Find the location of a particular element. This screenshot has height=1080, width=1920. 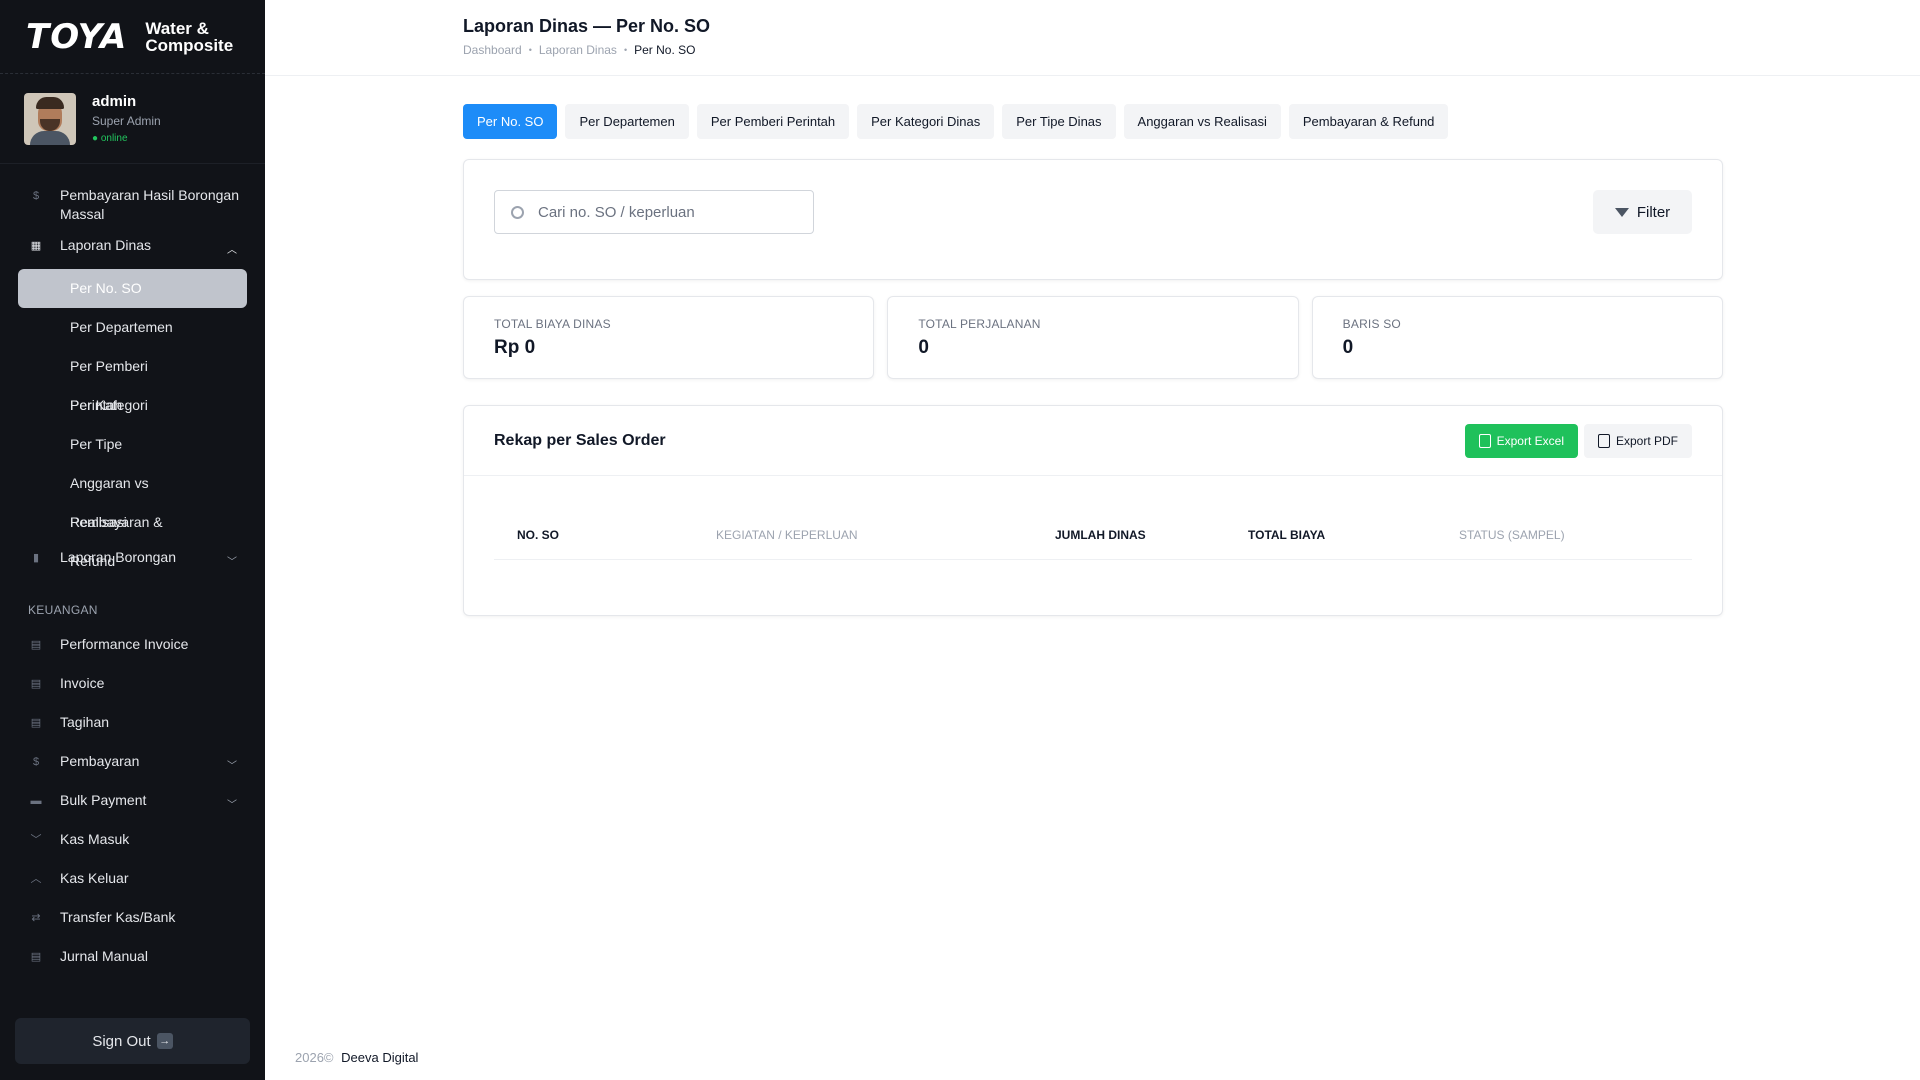

tab-per-kategori-dinas: Per Kategori Dinas is located at coordinates (926, 121).